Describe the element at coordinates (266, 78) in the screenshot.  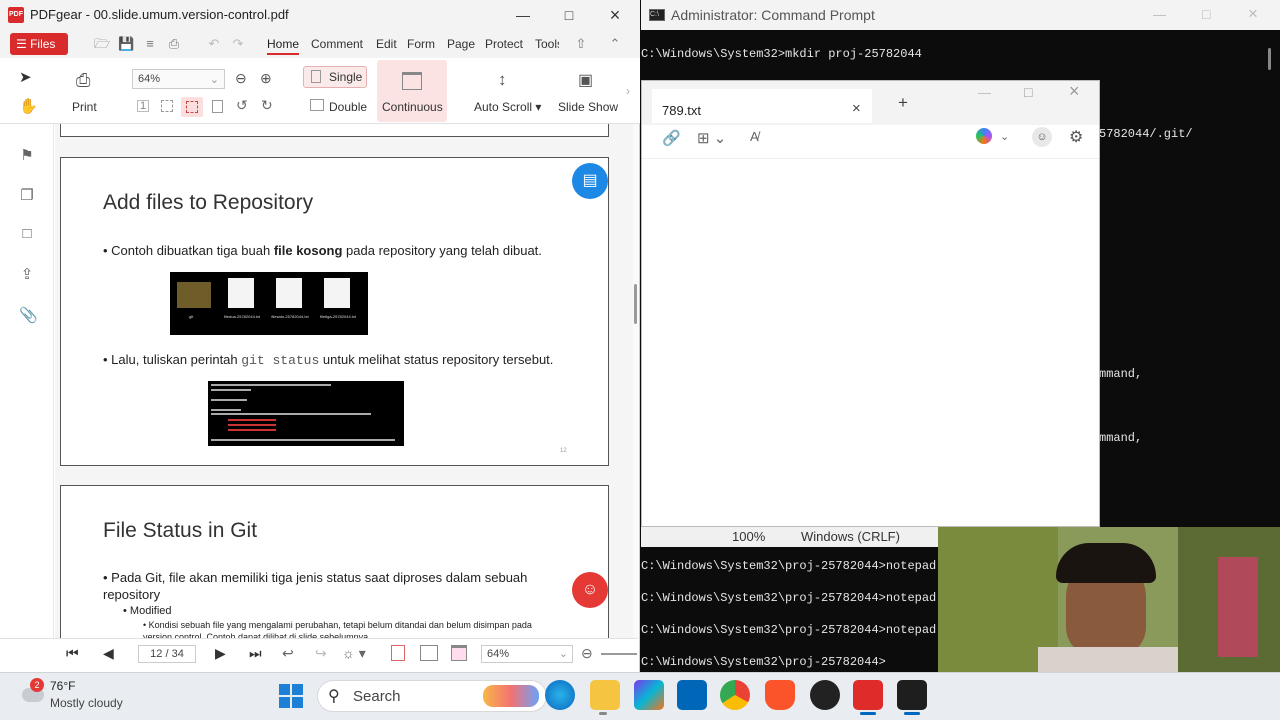
I see `zoom-in-icon: ⊕` at that location.